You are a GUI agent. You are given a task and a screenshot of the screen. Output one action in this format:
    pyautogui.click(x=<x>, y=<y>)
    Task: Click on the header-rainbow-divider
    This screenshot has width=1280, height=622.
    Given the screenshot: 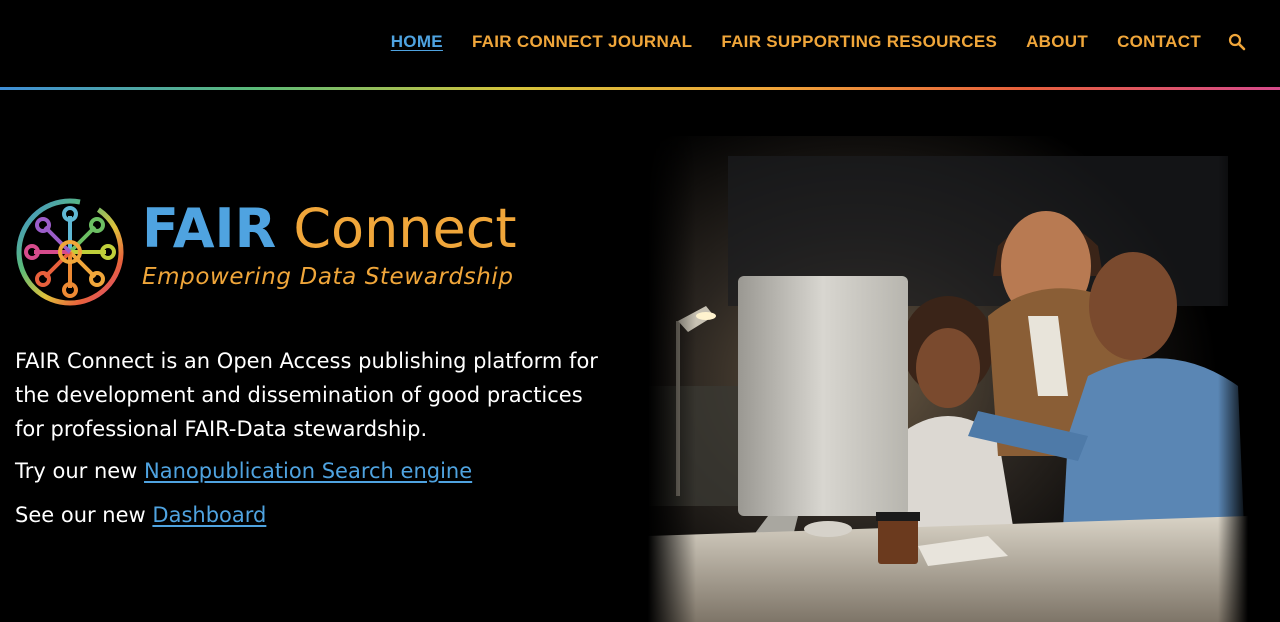 What is the action you would take?
    pyautogui.click(x=640, y=88)
    